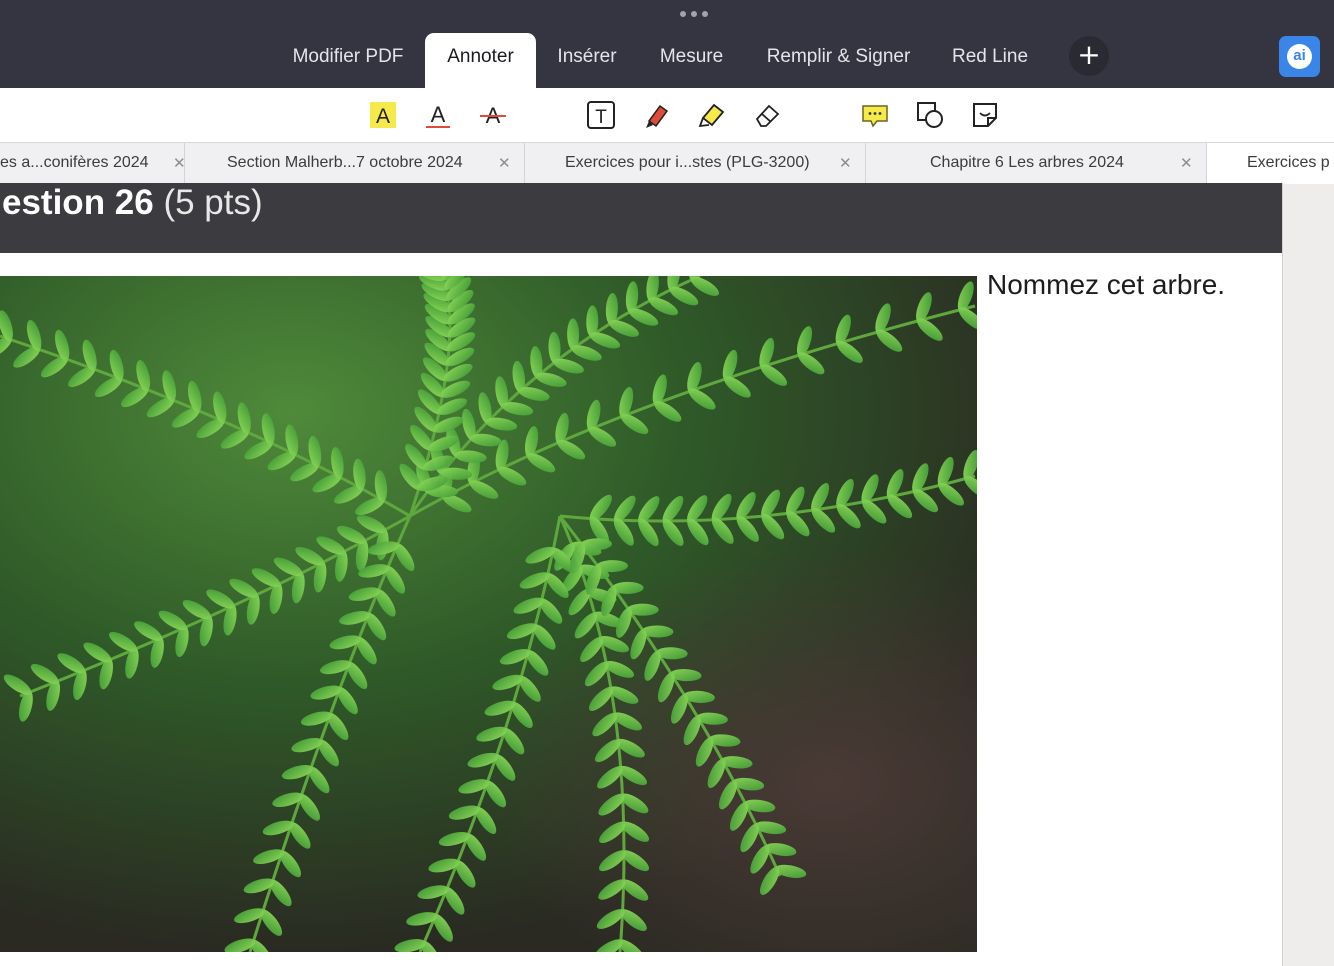 The image size is (1334, 966). Describe the element at coordinates (74, 162) in the screenshot. I see `document-tab-title: es a...conifères 2024` at that location.